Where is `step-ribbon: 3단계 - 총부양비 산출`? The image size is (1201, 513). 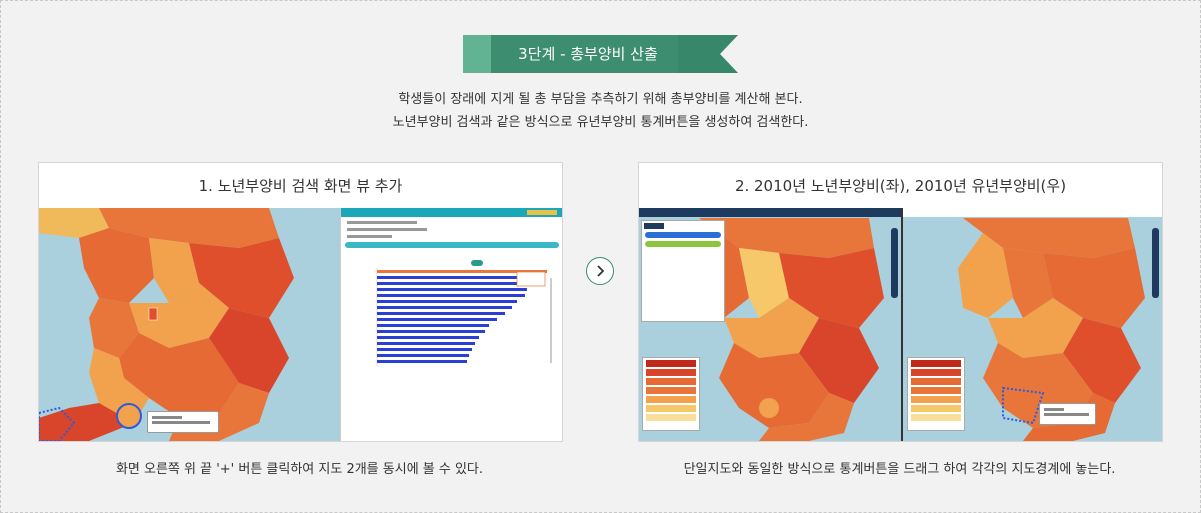 step-ribbon: 3단계 - 총부양비 산출 is located at coordinates (600, 54).